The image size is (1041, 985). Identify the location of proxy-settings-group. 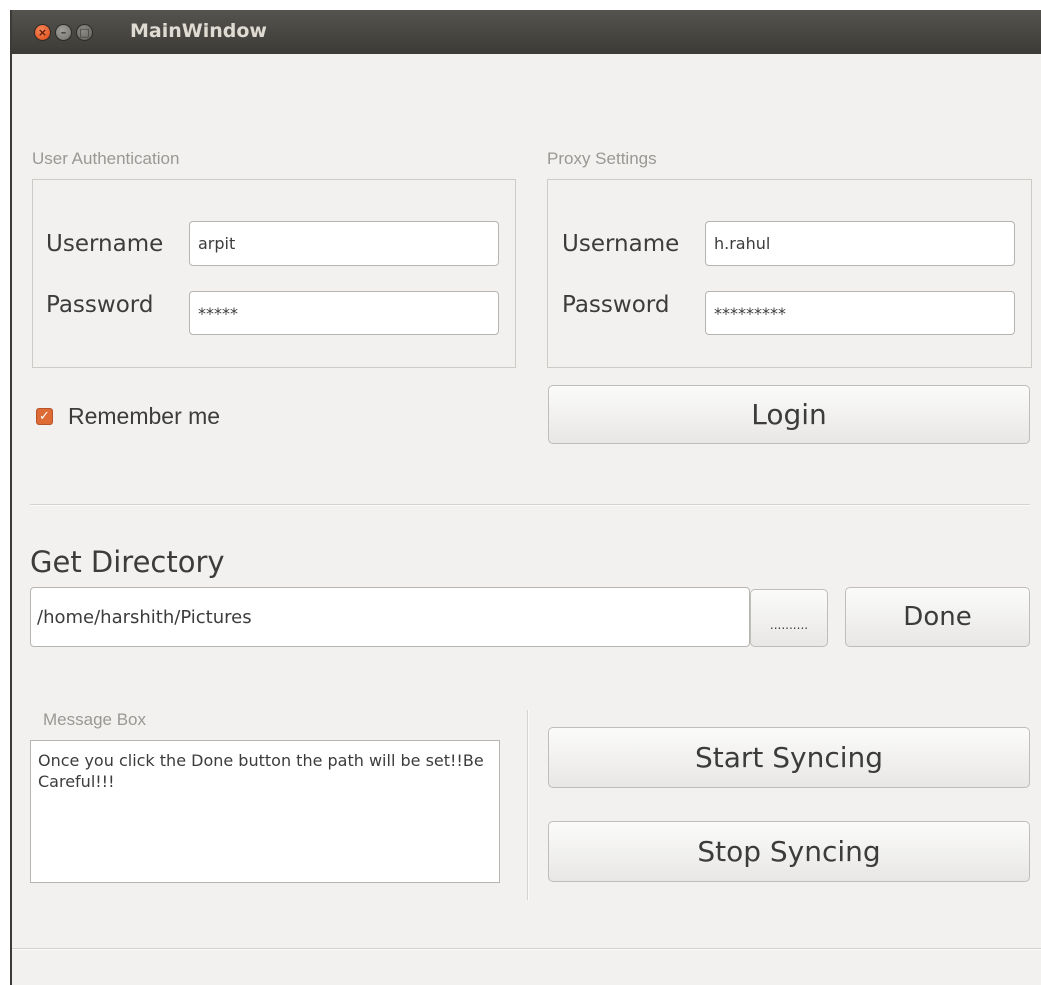
(789, 273).